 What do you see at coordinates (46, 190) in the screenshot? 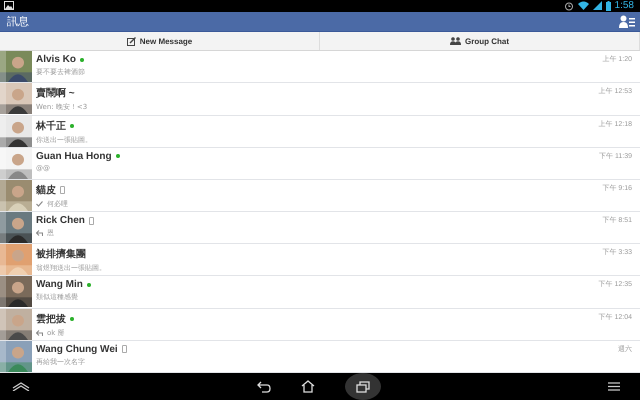
I see `contact-name: 貓皮` at bounding box center [46, 190].